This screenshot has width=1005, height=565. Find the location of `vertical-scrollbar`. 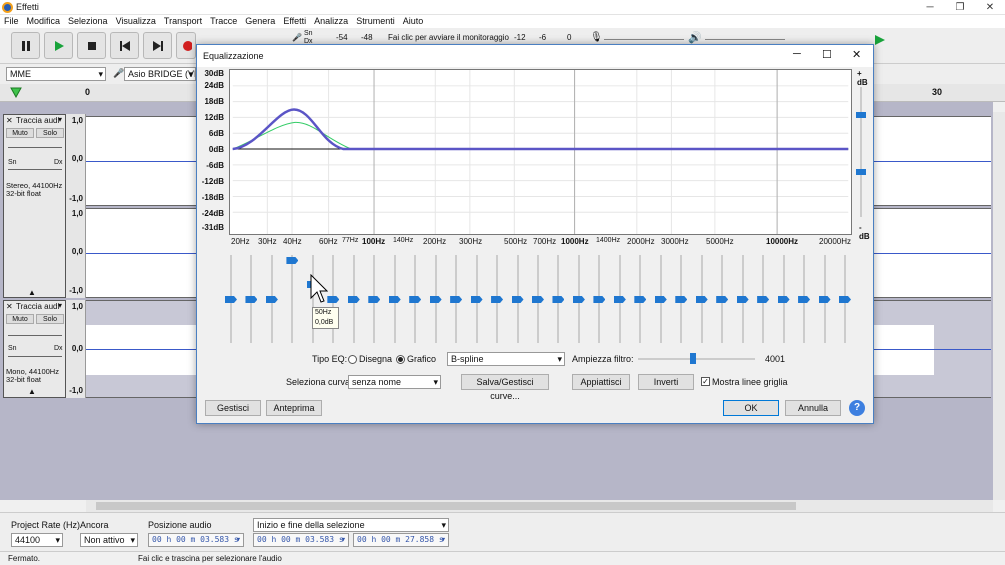

vertical-scrollbar is located at coordinates (999, 306).